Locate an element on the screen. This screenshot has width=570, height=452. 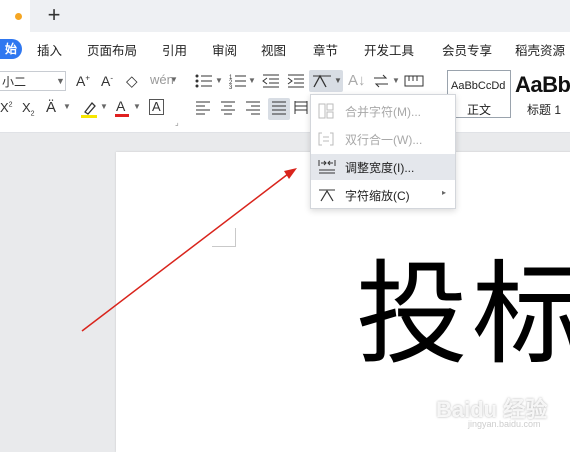
increase-indent-icon is located at coordinates (296, 81).